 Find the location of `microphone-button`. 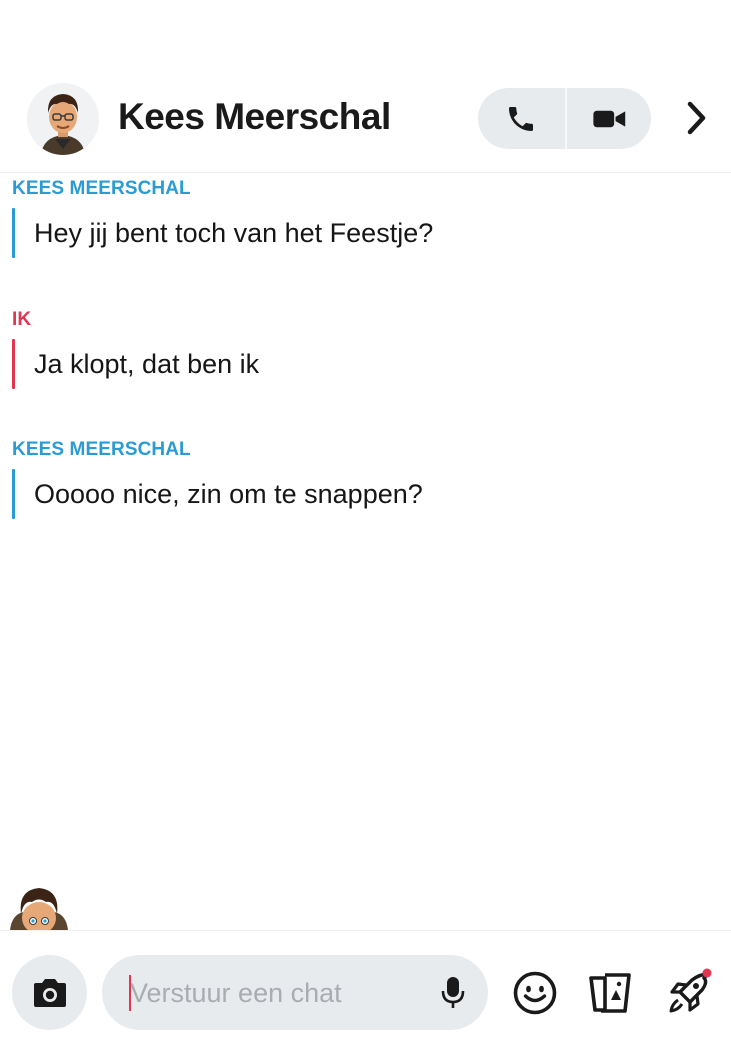

microphone-button is located at coordinates (453, 993).